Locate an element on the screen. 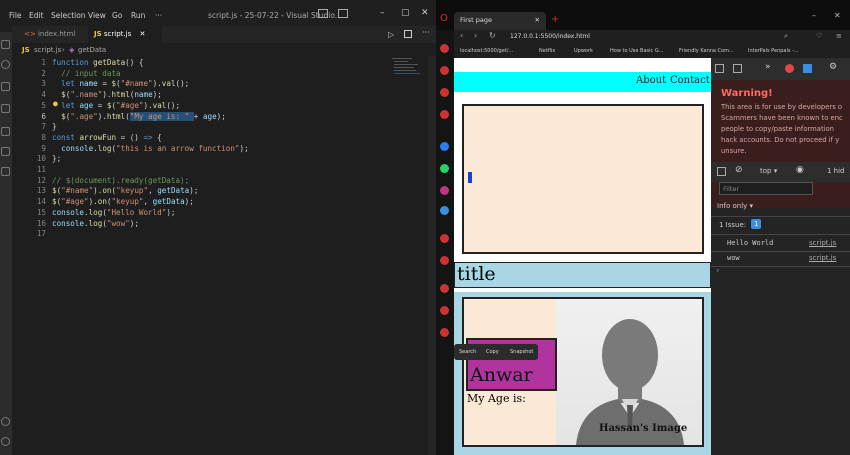 Image resolution: width=850 pixels, height=455 pixels. eye-icon: ◉ is located at coordinates (800, 170).